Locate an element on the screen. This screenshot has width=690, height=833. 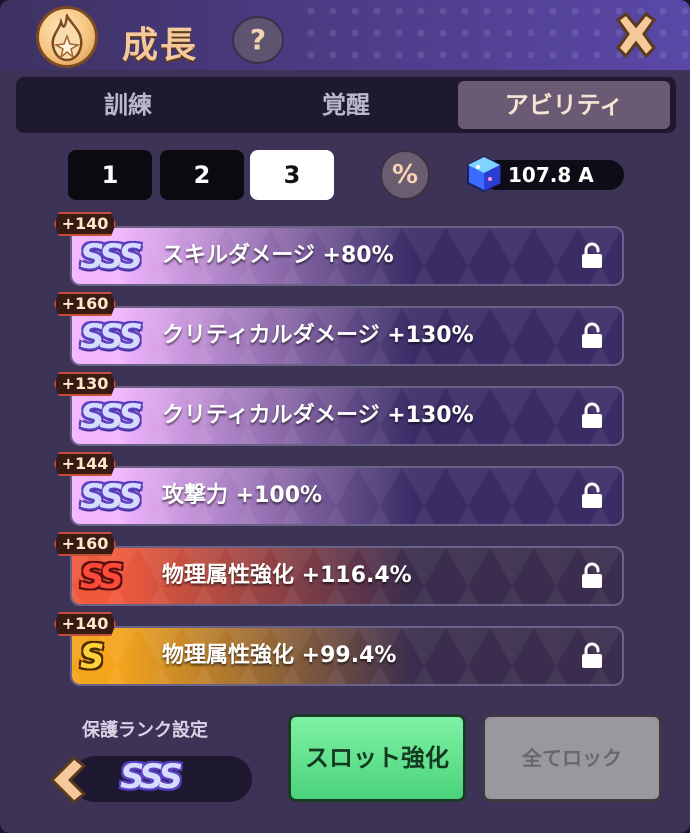
help-button: ? is located at coordinates (258, 40).